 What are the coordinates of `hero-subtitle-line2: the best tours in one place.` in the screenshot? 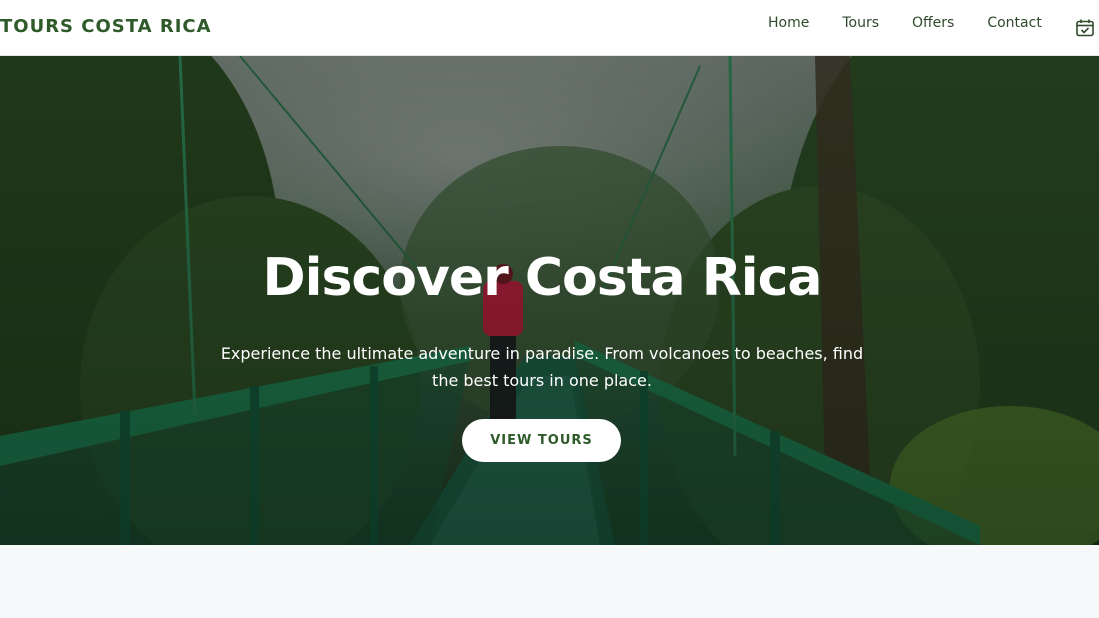 It's located at (542, 380).